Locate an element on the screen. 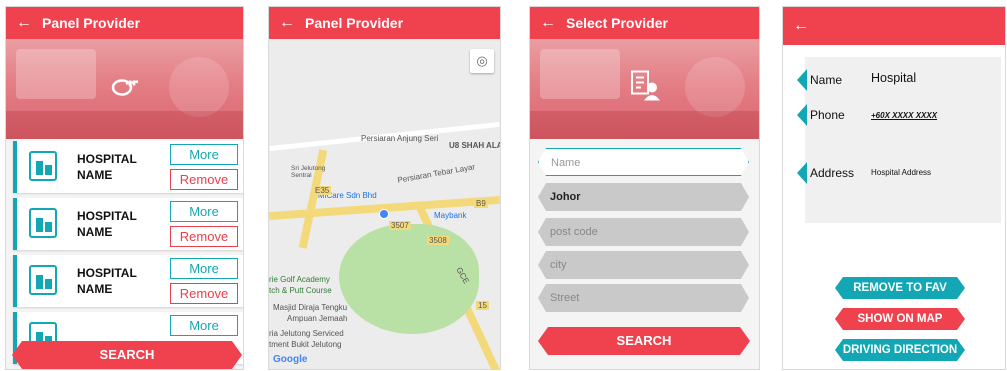 This screenshot has width=1007, height=371. map-label: 15 is located at coordinates (482, 305).